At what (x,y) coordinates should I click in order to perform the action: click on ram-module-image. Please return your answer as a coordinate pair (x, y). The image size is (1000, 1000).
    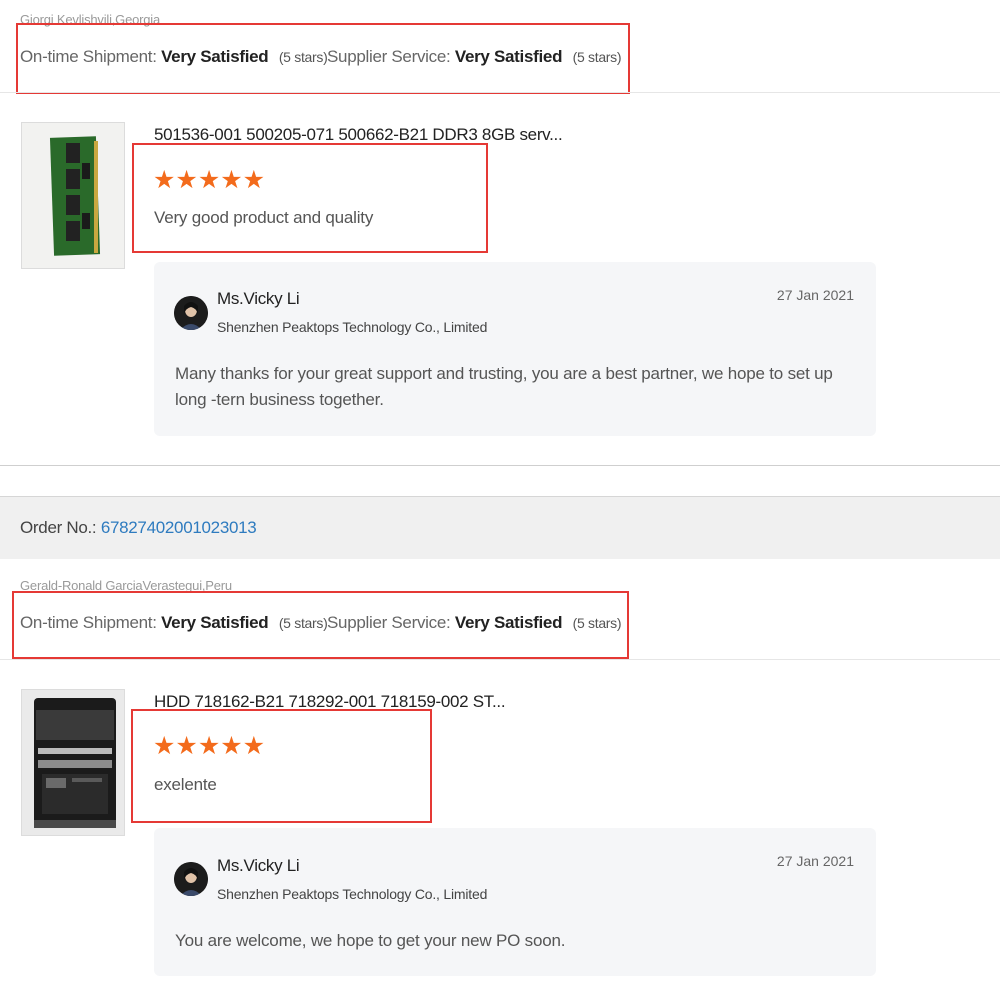
    Looking at the image, I should click on (73, 195).